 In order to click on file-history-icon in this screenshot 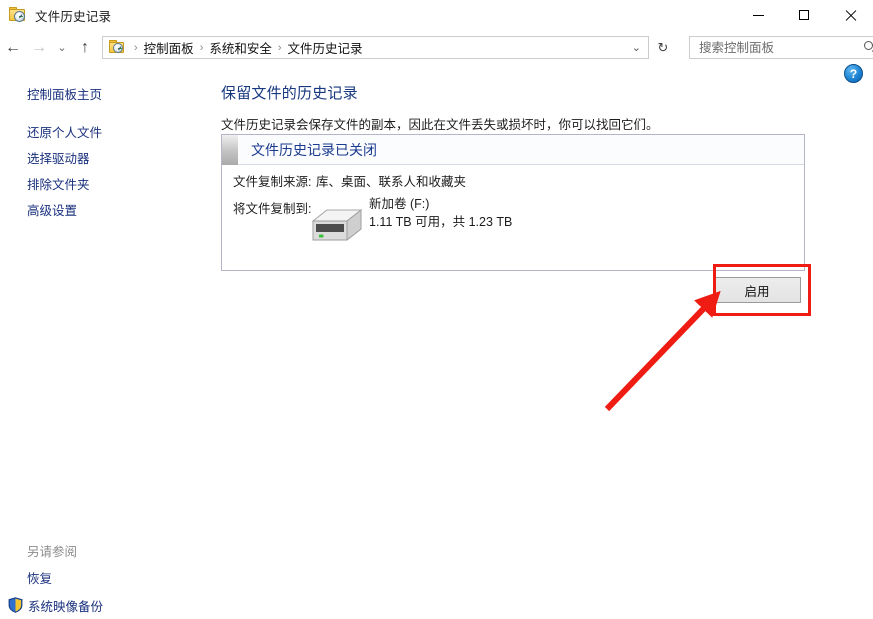, I will do `click(18, 15)`.